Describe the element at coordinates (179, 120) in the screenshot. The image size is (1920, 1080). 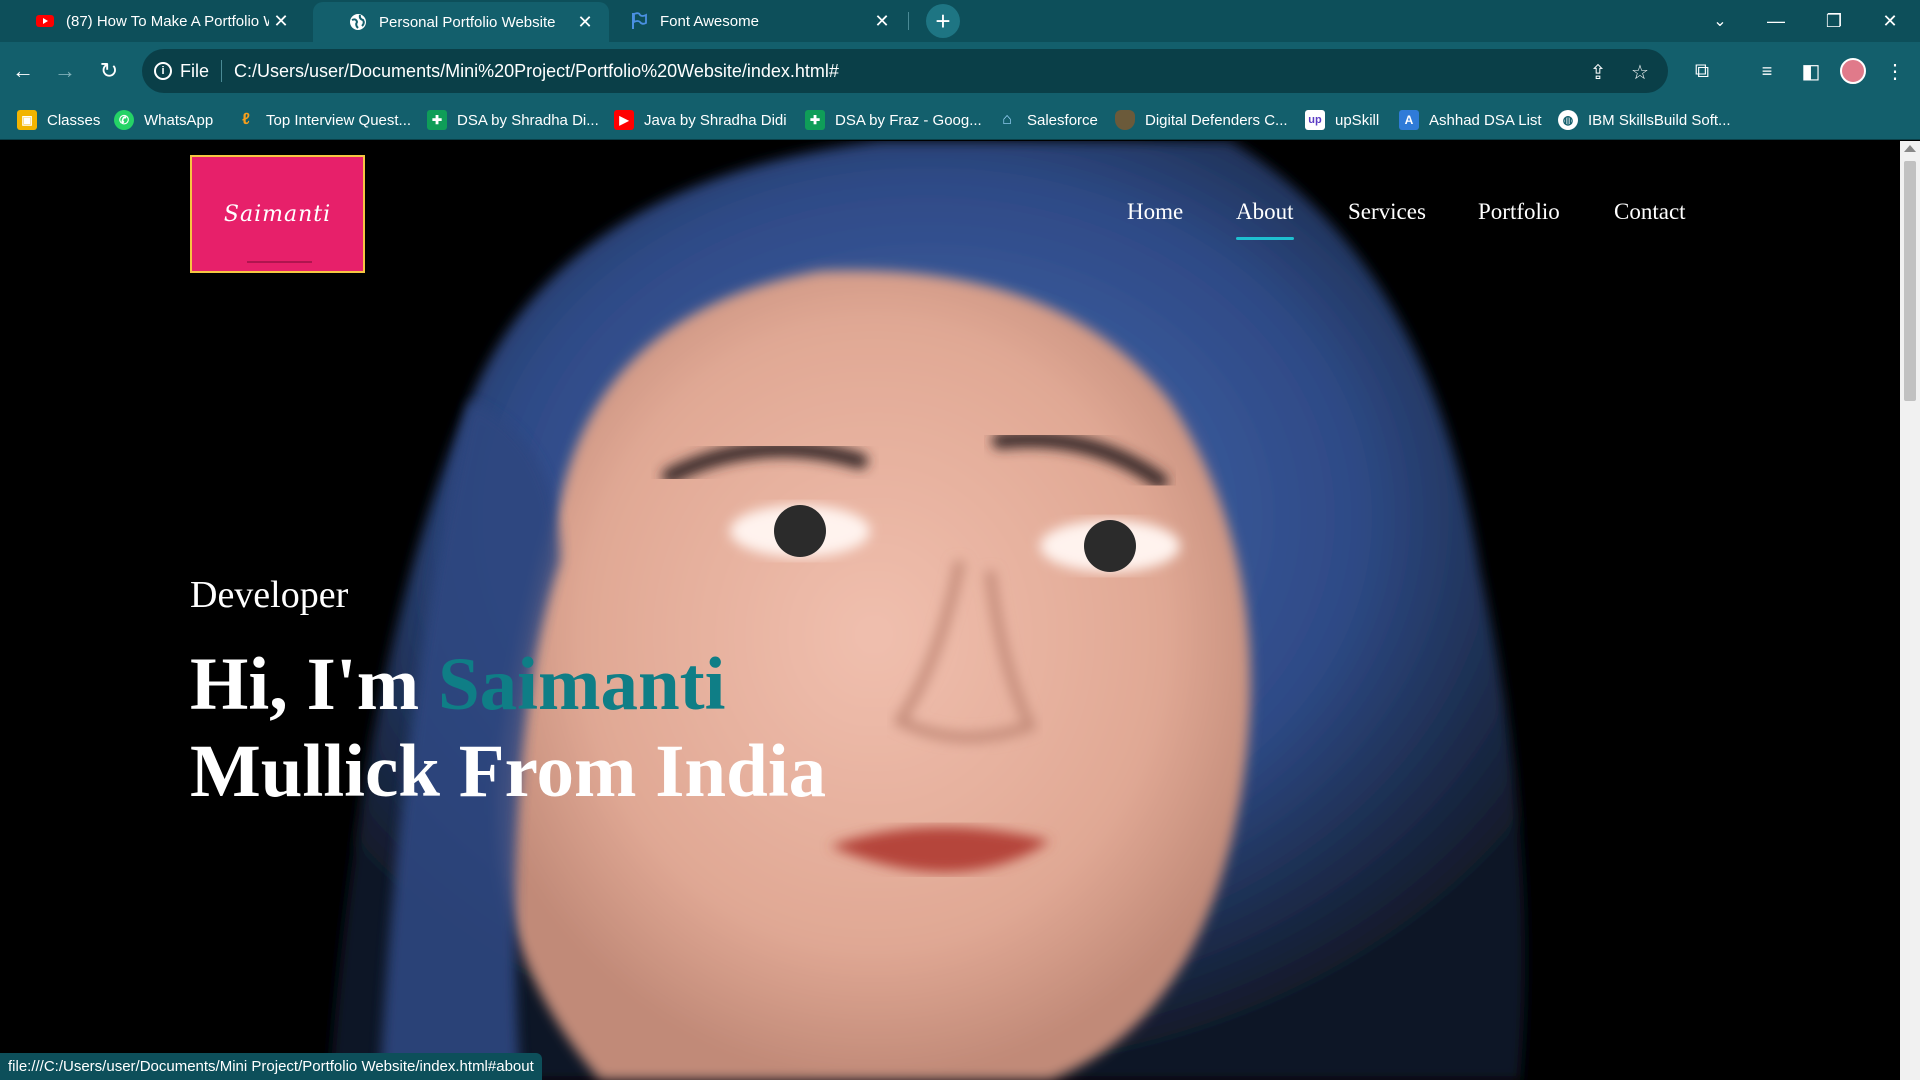
I see `bookmark-label: WhatsApp` at that location.